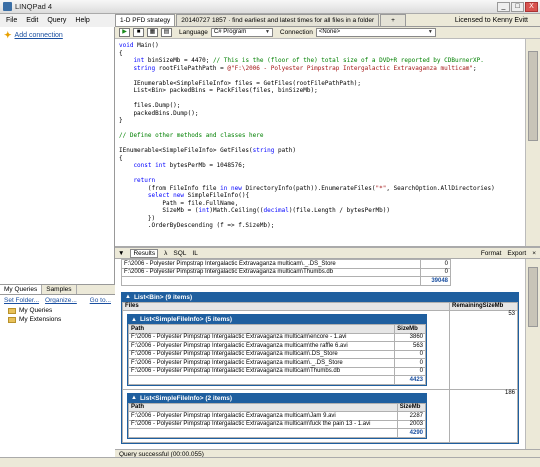  Describe the element at coordinates (124, 32) in the screenshot. I see `run-button: ▶` at that location.